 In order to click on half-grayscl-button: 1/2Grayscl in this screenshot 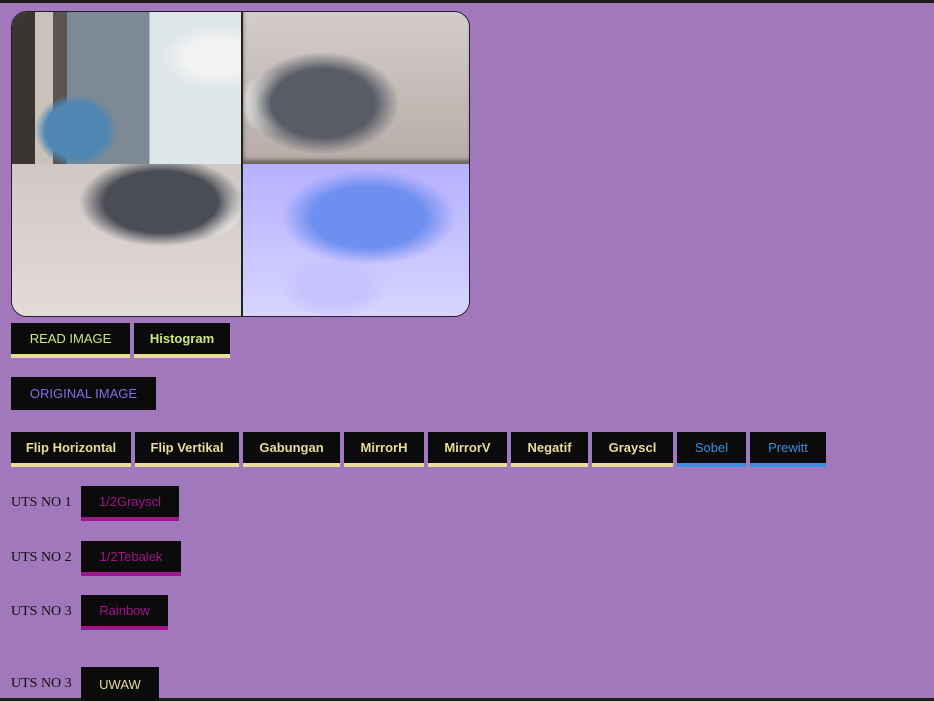, I will do `click(130, 503)`.